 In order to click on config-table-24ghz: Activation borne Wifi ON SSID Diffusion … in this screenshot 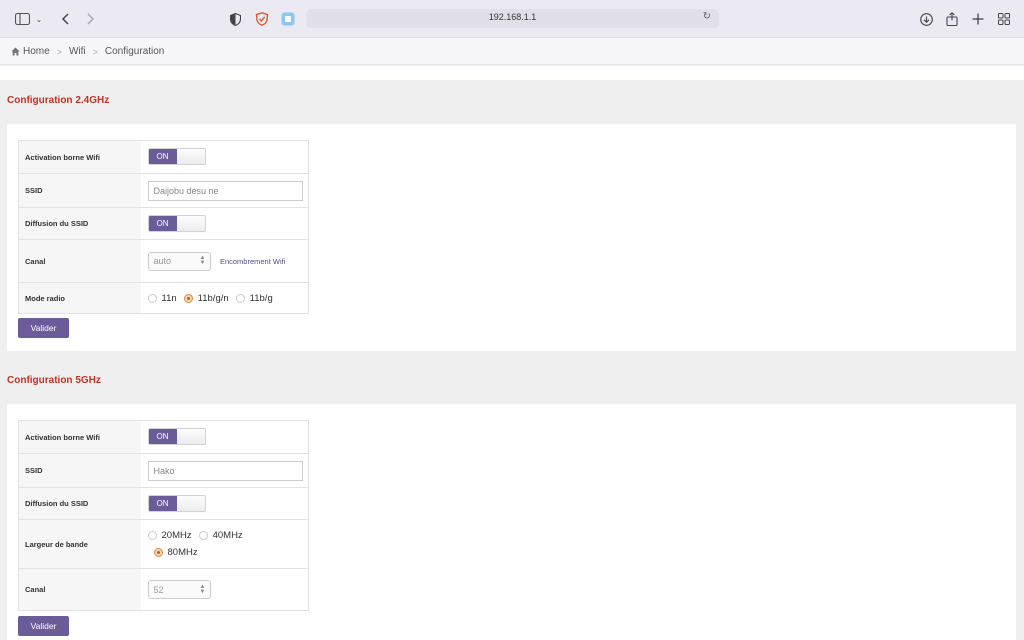, I will do `click(163, 227)`.